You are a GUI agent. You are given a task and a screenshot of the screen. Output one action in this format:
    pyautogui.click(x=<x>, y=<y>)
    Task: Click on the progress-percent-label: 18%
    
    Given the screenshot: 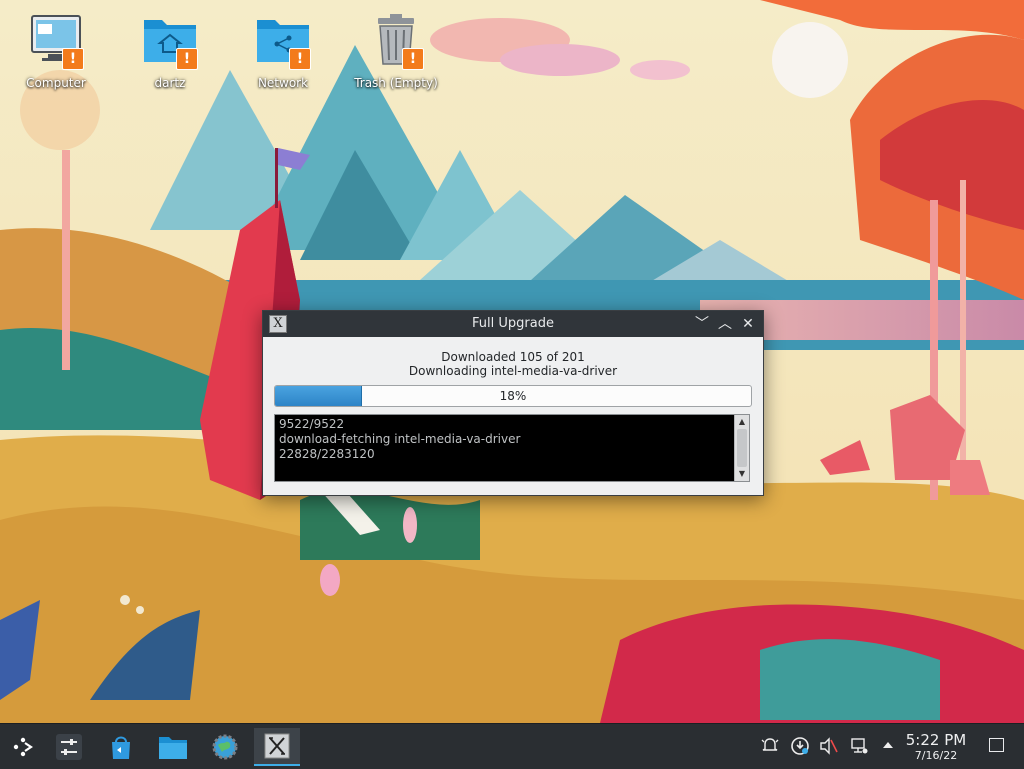 What is the action you would take?
    pyautogui.click(x=513, y=396)
    